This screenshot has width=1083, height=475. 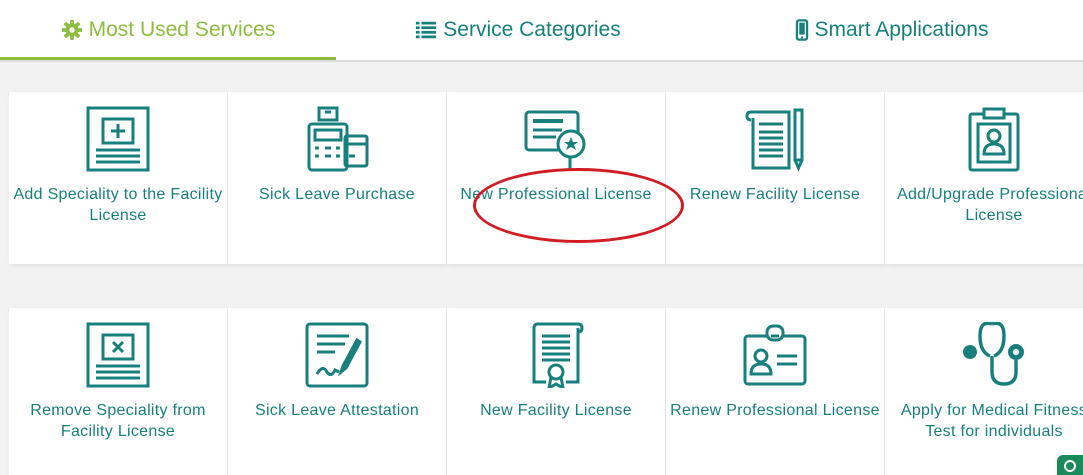 What do you see at coordinates (993, 354) in the screenshot?
I see `stethoscope-icon` at bounding box center [993, 354].